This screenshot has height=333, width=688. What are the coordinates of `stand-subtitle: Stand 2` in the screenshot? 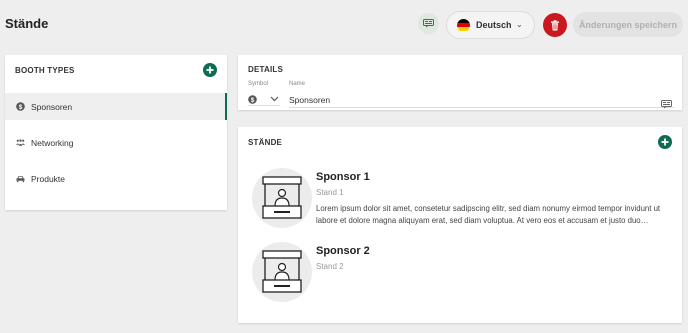 It's located at (330, 266).